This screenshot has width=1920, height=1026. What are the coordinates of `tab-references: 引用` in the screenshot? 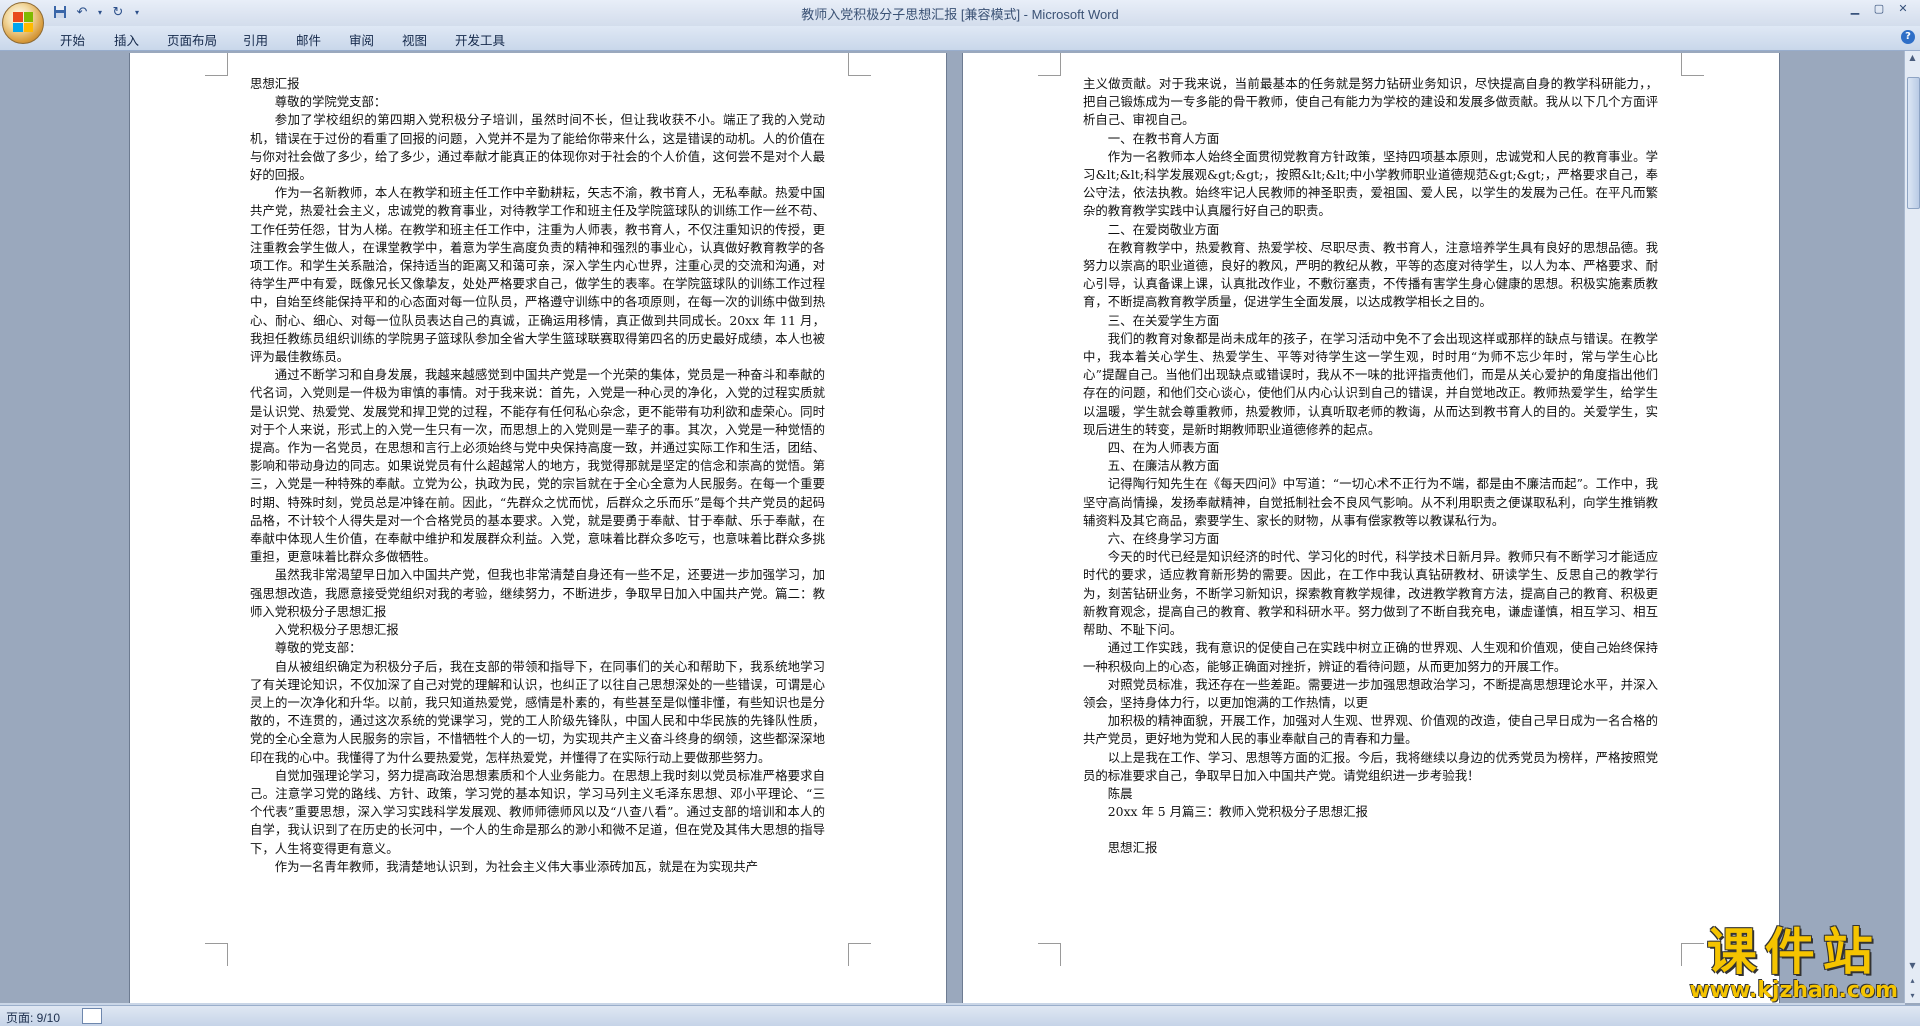 It's located at (255, 39).